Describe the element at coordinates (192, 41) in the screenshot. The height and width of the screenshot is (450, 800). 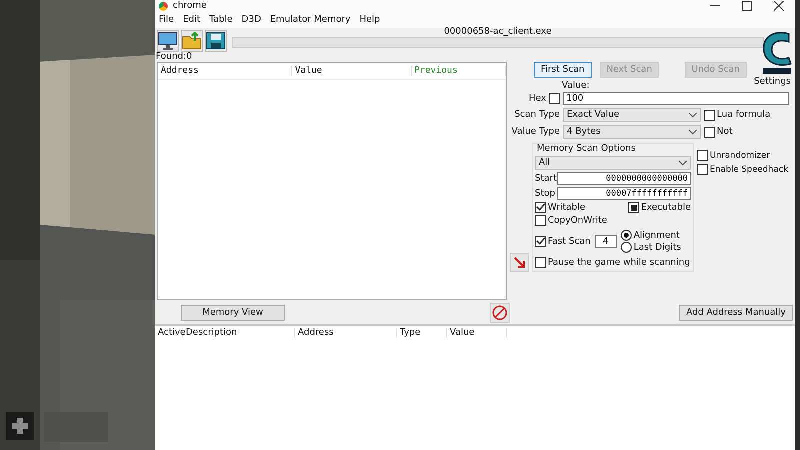
I see `folder-icon` at that location.